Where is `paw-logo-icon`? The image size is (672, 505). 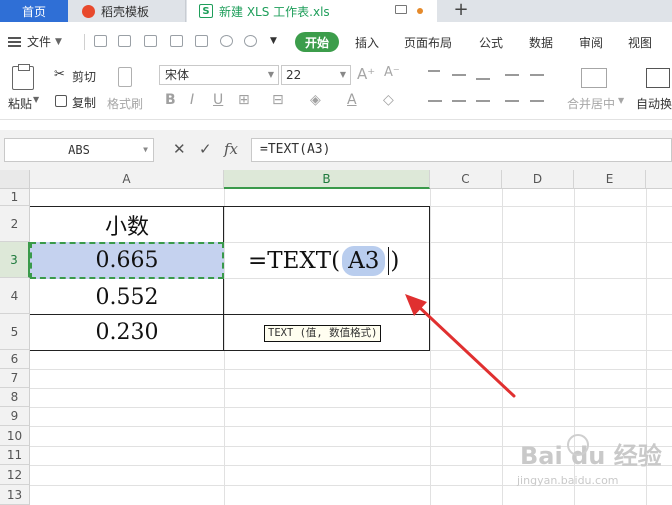
paw-logo-icon is located at coordinates (578, 445).